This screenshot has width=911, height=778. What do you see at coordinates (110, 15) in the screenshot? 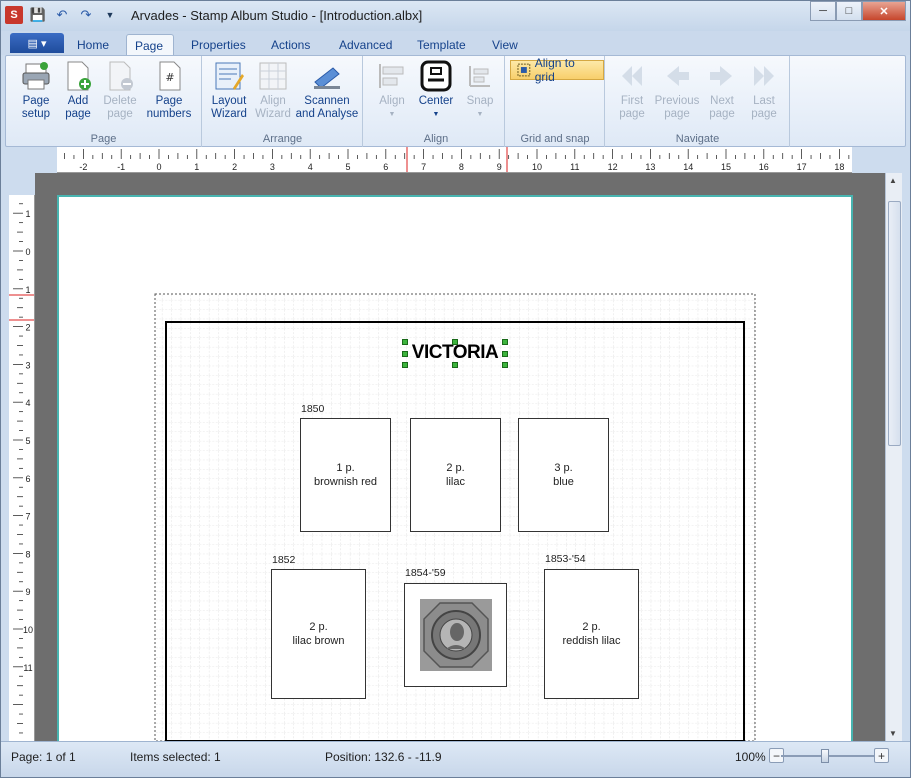
I see `customize-qat-icon: ▼` at bounding box center [110, 15].